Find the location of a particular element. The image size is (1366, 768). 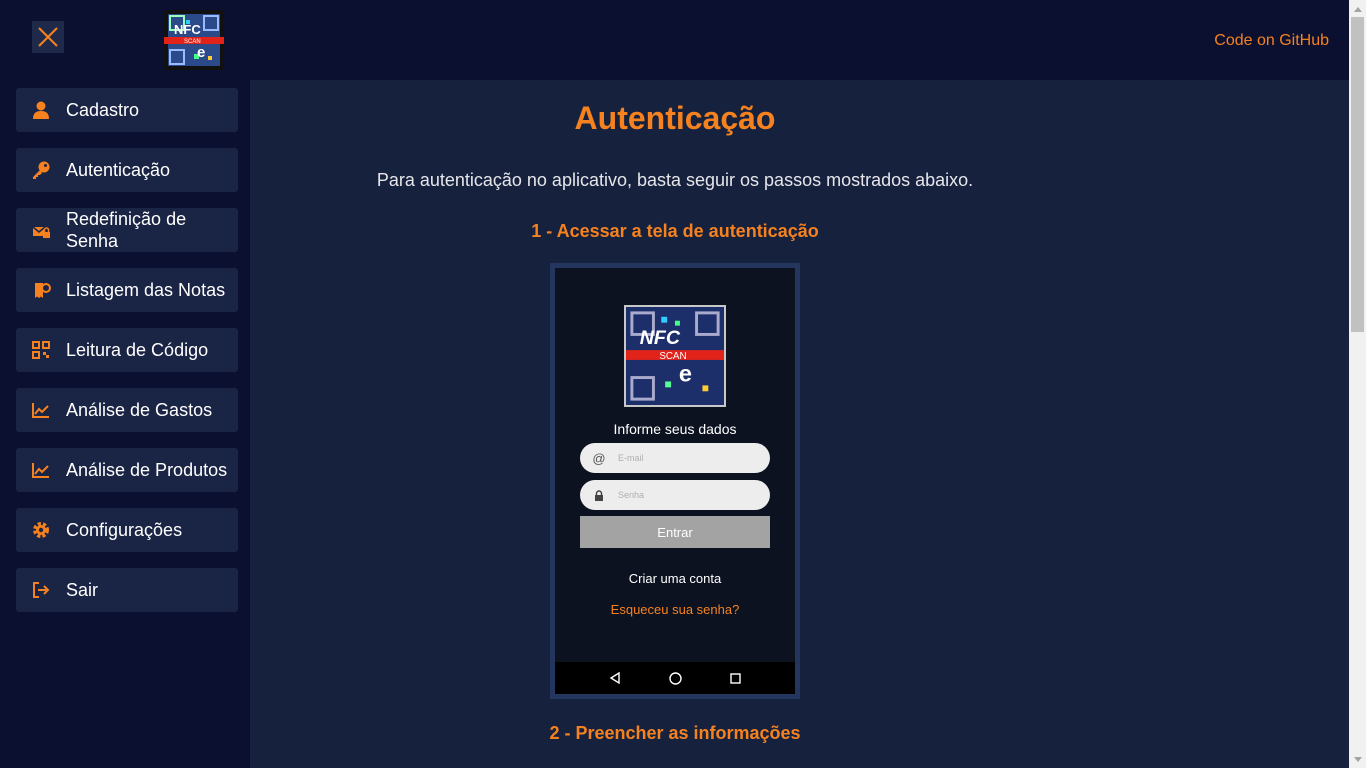

phone-nav-bar is located at coordinates (675, 678).